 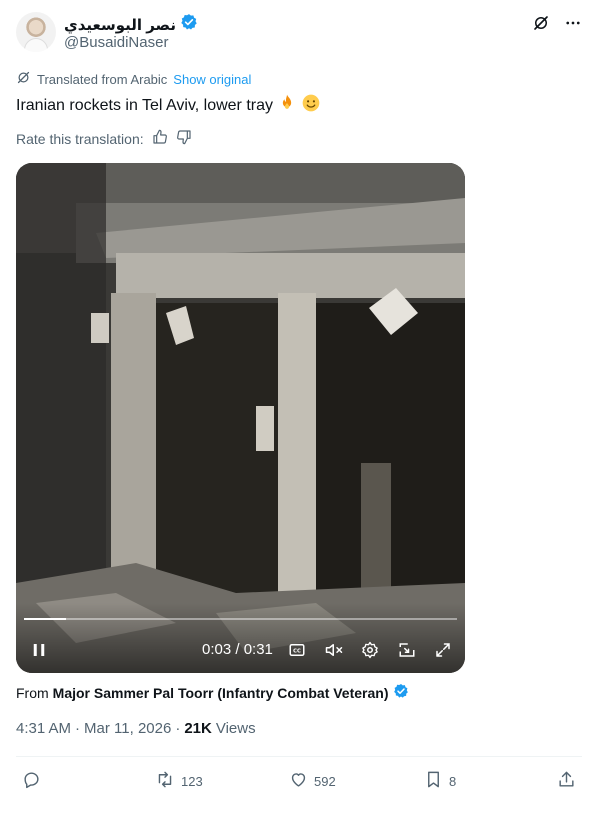 What do you see at coordinates (235, 728) in the screenshot?
I see `views-label: Views` at bounding box center [235, 728].